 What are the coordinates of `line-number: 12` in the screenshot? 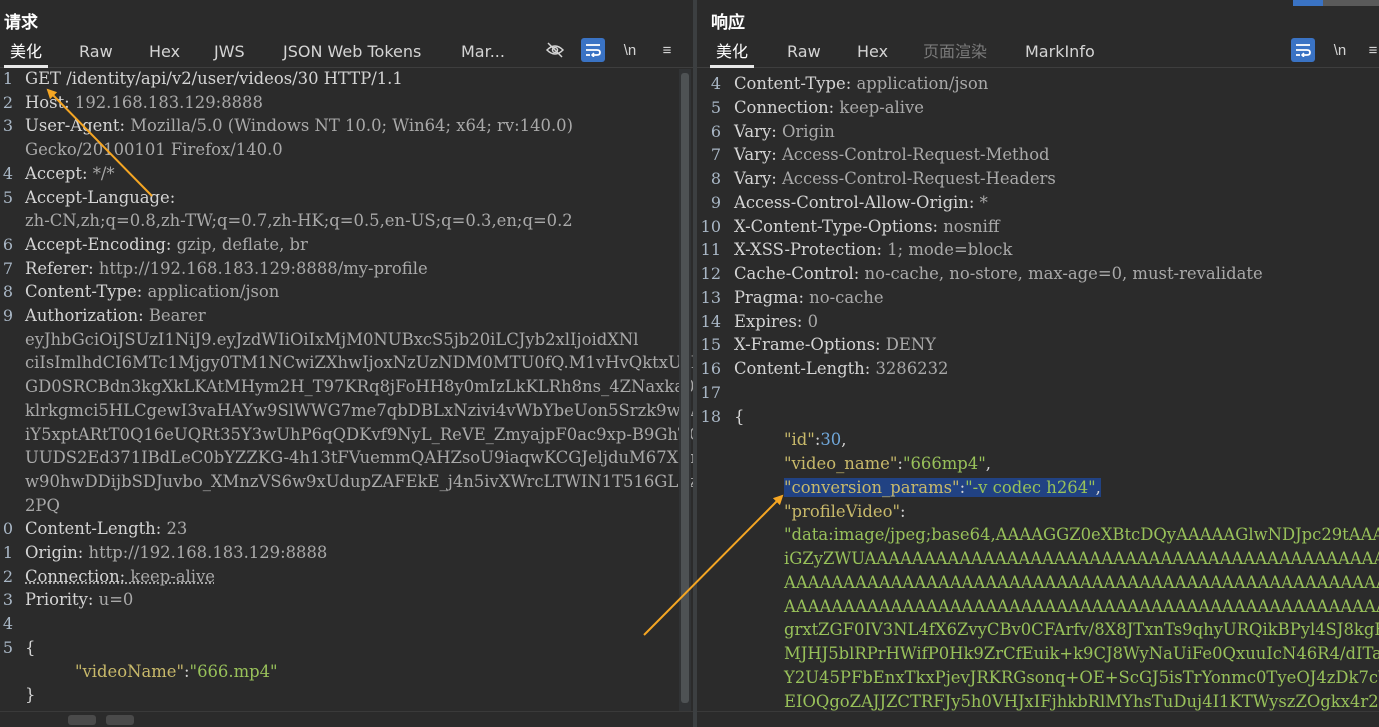 It's located at (710, 273).